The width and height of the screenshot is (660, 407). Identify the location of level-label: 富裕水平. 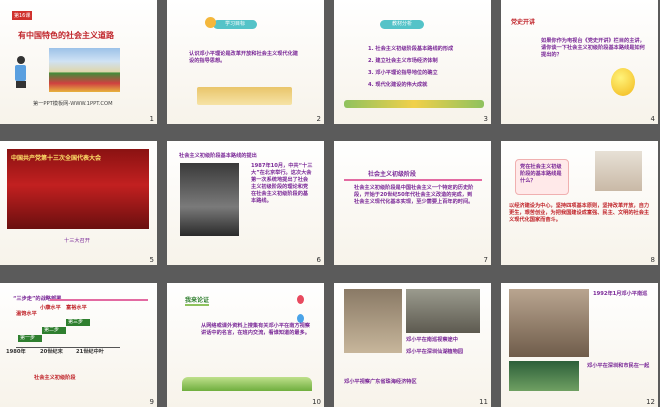
(76, 308).